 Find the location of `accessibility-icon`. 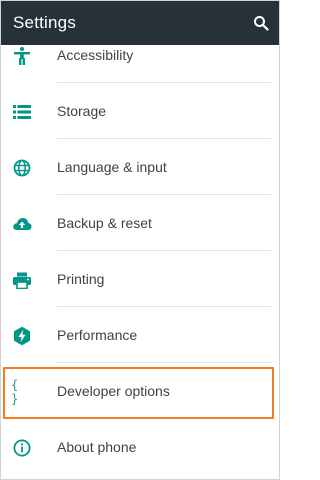

accessibility-icon is located at coordinates (22, 56).